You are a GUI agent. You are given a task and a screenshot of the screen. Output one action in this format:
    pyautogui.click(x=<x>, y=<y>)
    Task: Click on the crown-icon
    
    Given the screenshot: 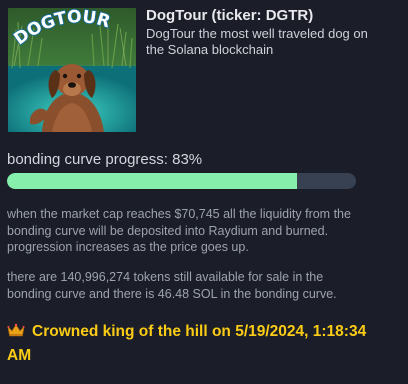 What is the action you would take?
    pyautogui.click(x=16, y=329)
    